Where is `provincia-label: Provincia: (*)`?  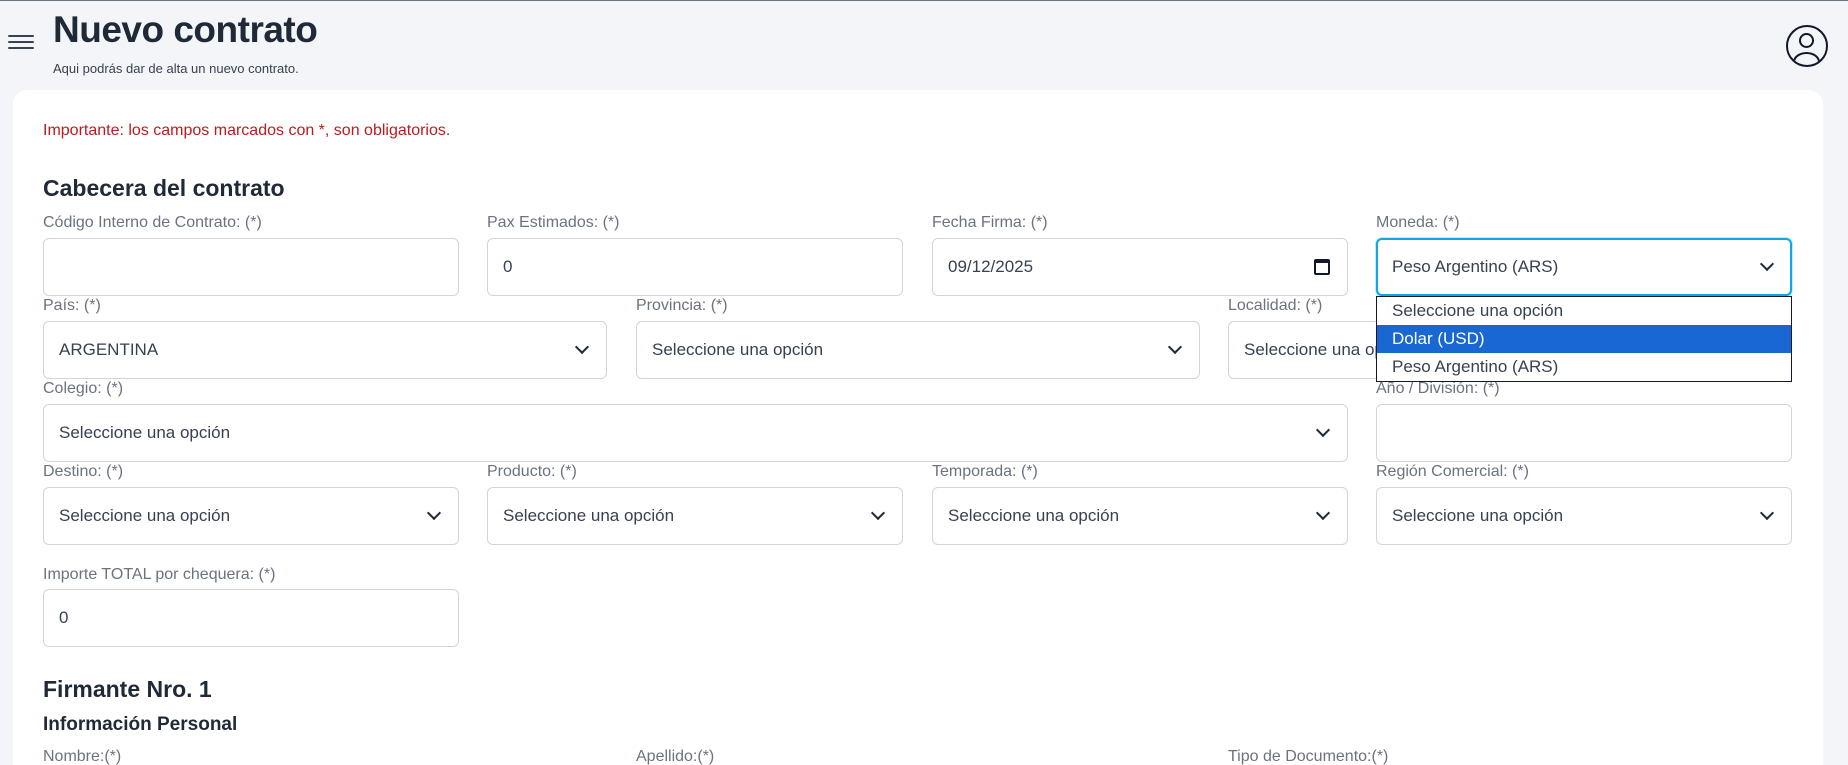
provincia-label: Provincia: (*) is located at coordinates (682, 305).